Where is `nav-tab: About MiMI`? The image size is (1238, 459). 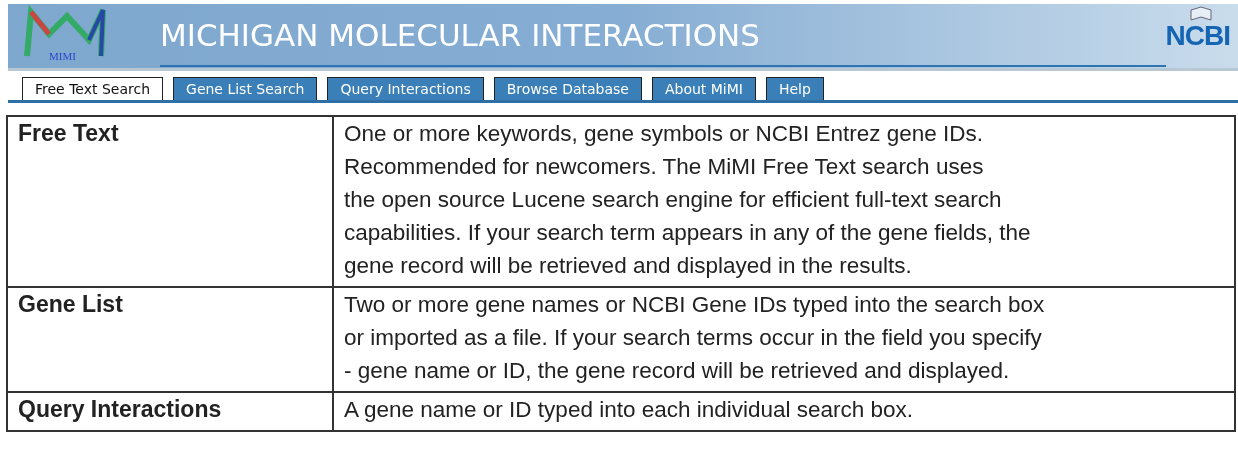
nav-tab: About MiMI is located at coordinates (703, 88).